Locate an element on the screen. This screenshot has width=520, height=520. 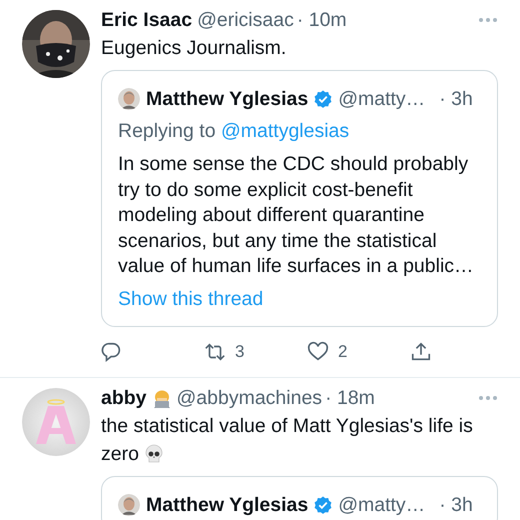
author-name: abby is located at coordinates (124, 398).